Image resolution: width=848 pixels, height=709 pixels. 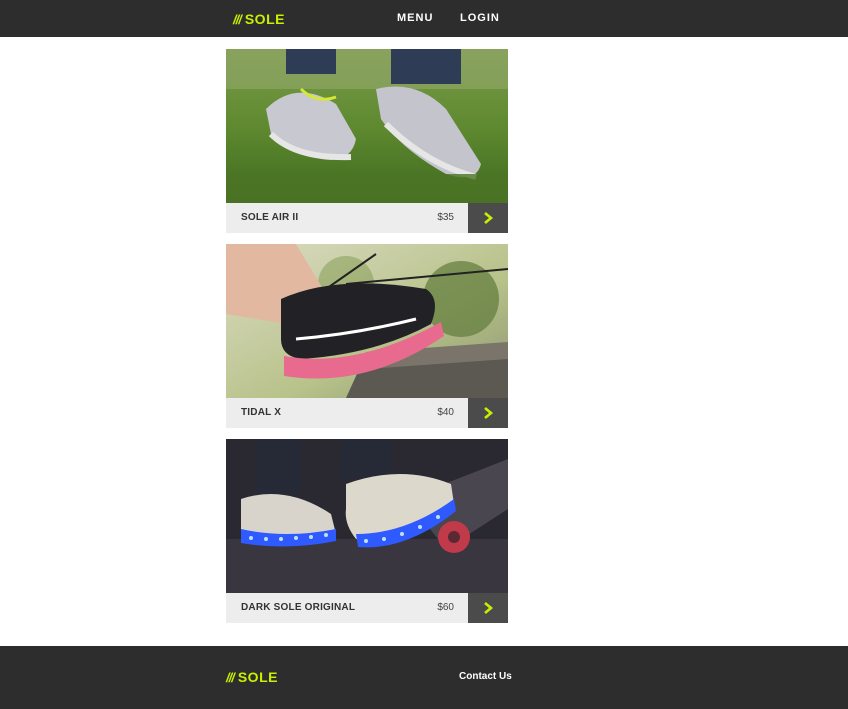 What do you see at coordinates (347, 413) in the screenshot?
I see `product-info-bar: TIDAL X $40` at bounding box center [347, 413].